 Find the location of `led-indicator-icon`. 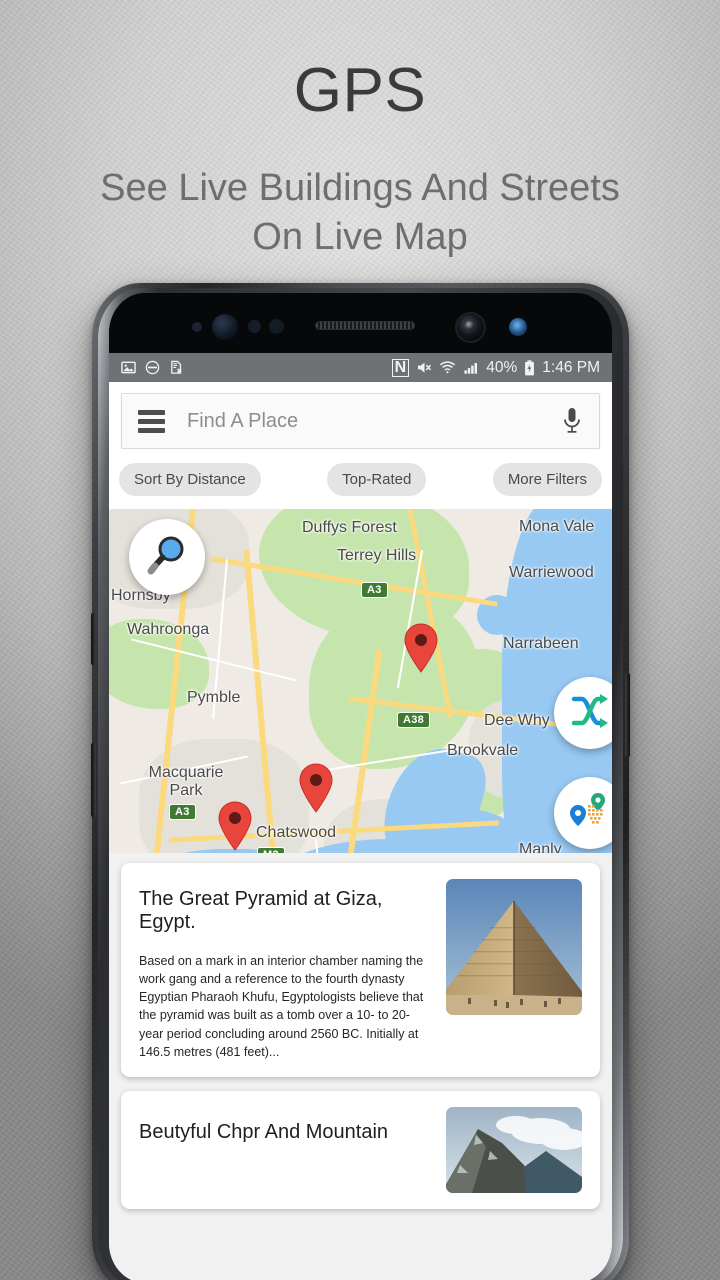

led-indicator-icon is located at coordinates (276, 326).